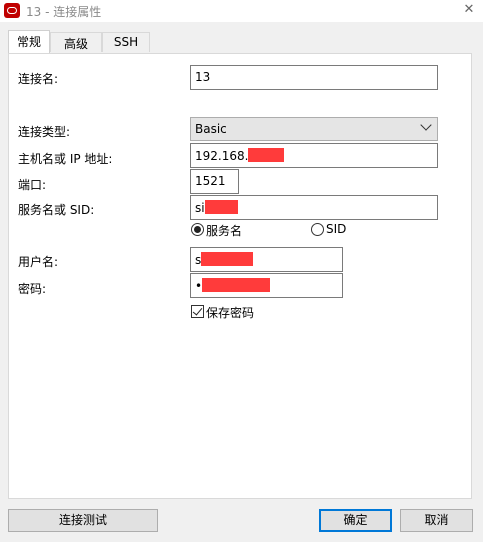 The height and width of the screenshot is (542, 483). Describe the element at coordinates (436, 520) in the screenshot. I see `cancel-button: 取消` at that location.